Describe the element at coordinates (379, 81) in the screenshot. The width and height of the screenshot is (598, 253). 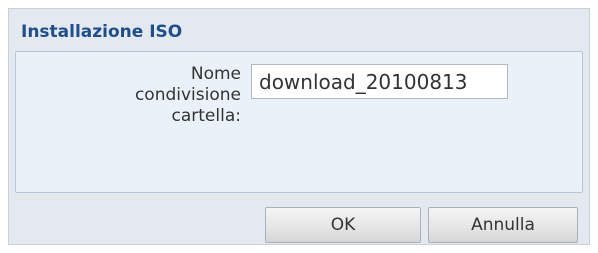
I see `share-name-input` at that location.